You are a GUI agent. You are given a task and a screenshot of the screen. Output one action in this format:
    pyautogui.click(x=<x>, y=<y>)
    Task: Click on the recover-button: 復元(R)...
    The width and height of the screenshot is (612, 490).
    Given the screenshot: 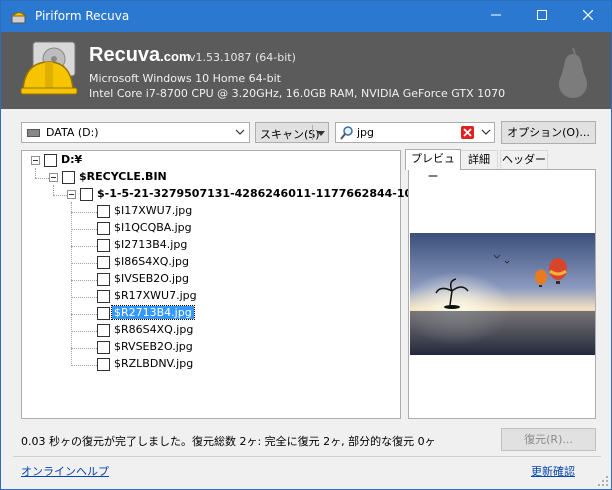 What is the action you would take?
    pyautogui.click(x=548, y=439)
    